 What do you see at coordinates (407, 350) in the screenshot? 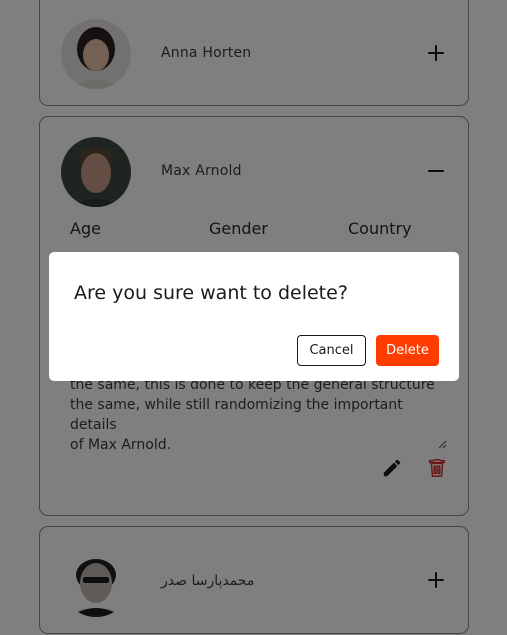
I see `delete-button: Delete` at bounding box center [407, 350].